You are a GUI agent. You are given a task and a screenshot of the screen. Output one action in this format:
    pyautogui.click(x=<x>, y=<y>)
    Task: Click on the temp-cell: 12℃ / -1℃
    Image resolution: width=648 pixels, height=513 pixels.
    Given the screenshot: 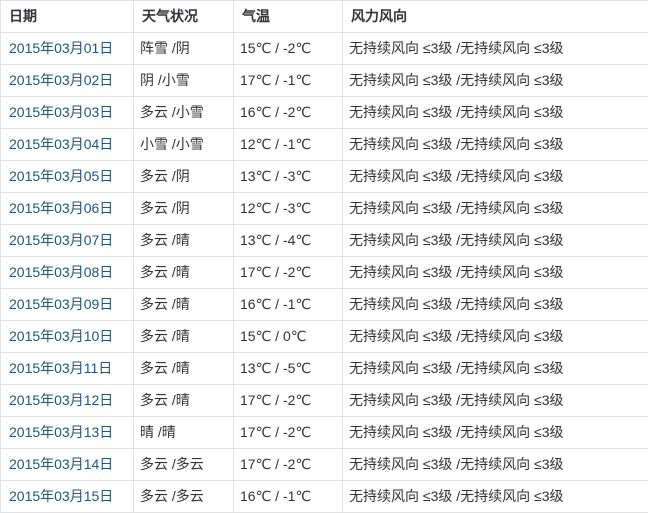 What is the action you would take?
    pyautogui.click(x=288, y=144)
    